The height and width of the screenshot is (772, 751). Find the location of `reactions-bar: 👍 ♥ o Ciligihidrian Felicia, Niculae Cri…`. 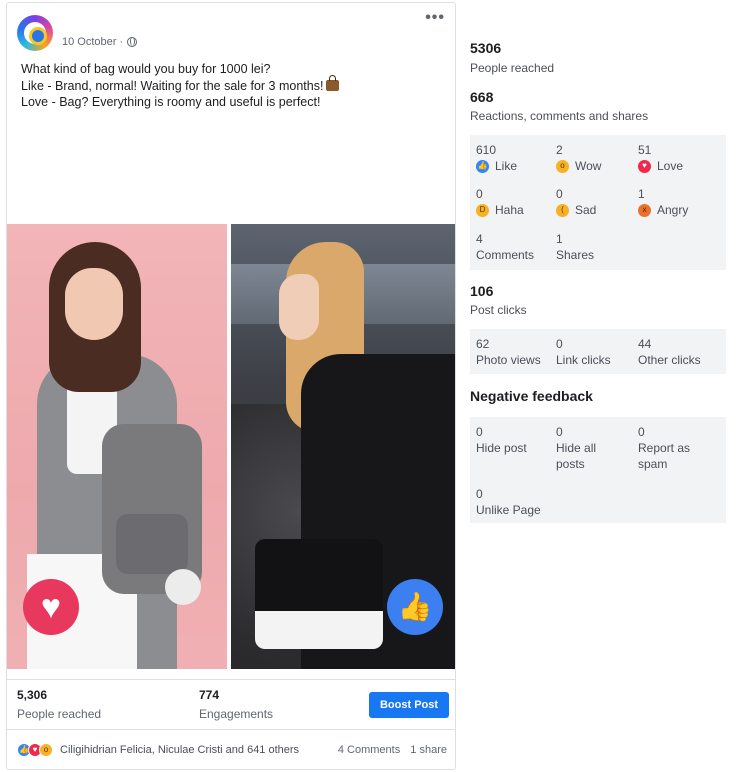

reactions-bar: 👍 ♥ o Ciligihidrian Felicia, Niculae Cri… is located at coordinates (231, 749).